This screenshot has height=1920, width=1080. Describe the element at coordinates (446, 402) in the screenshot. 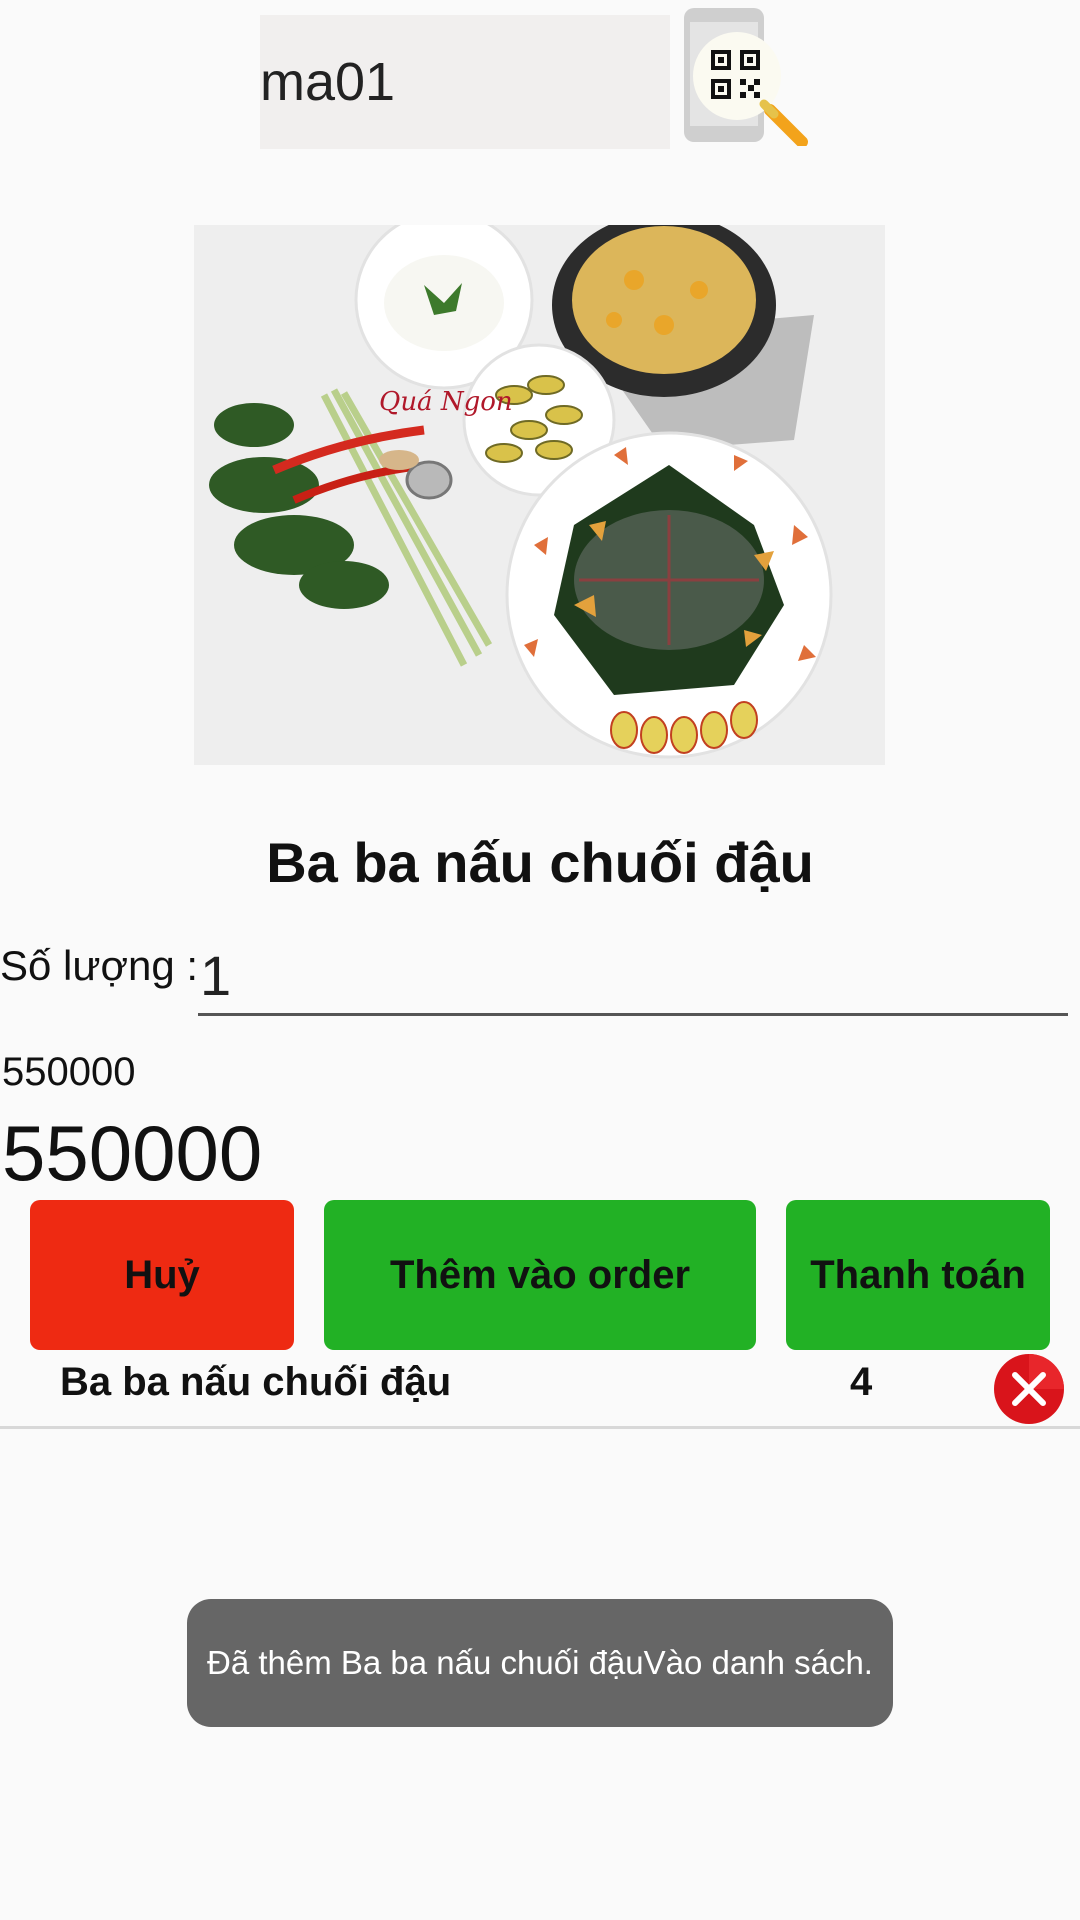

I see `svg-text: Quá Ngon` at that location.